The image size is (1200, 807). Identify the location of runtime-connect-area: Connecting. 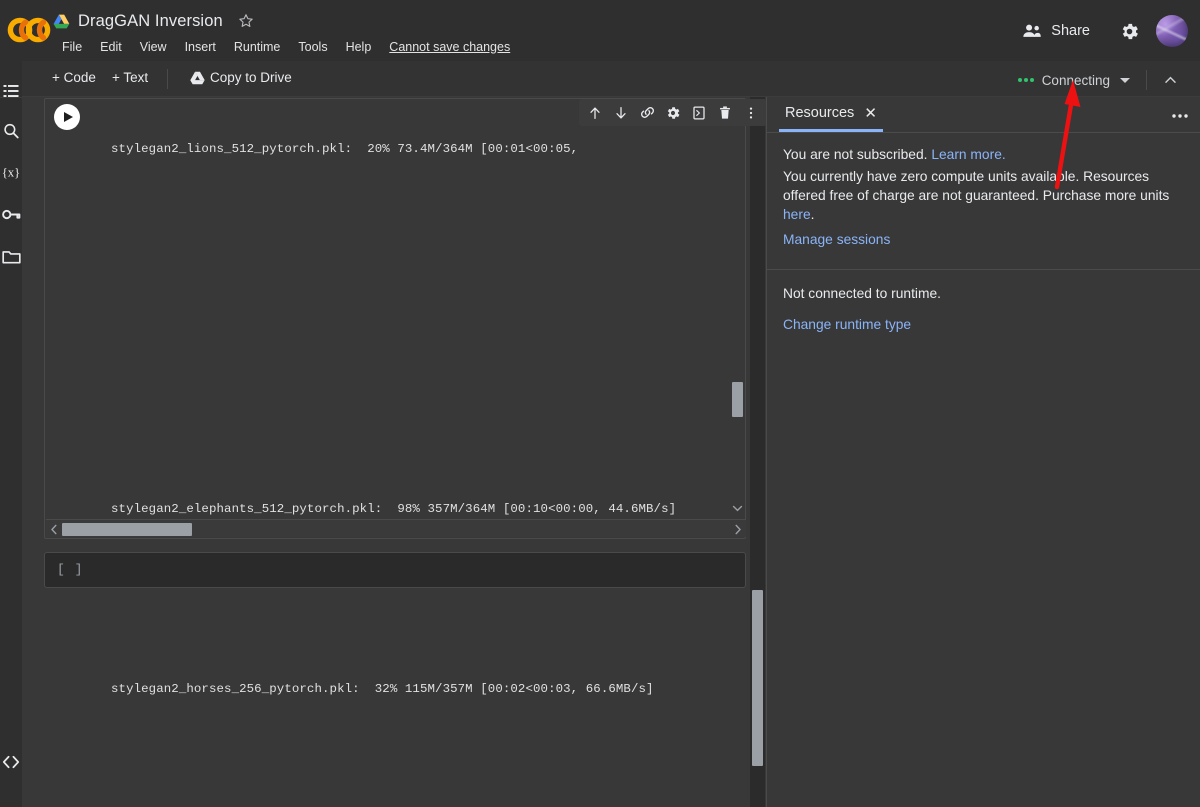
(1098, 80).